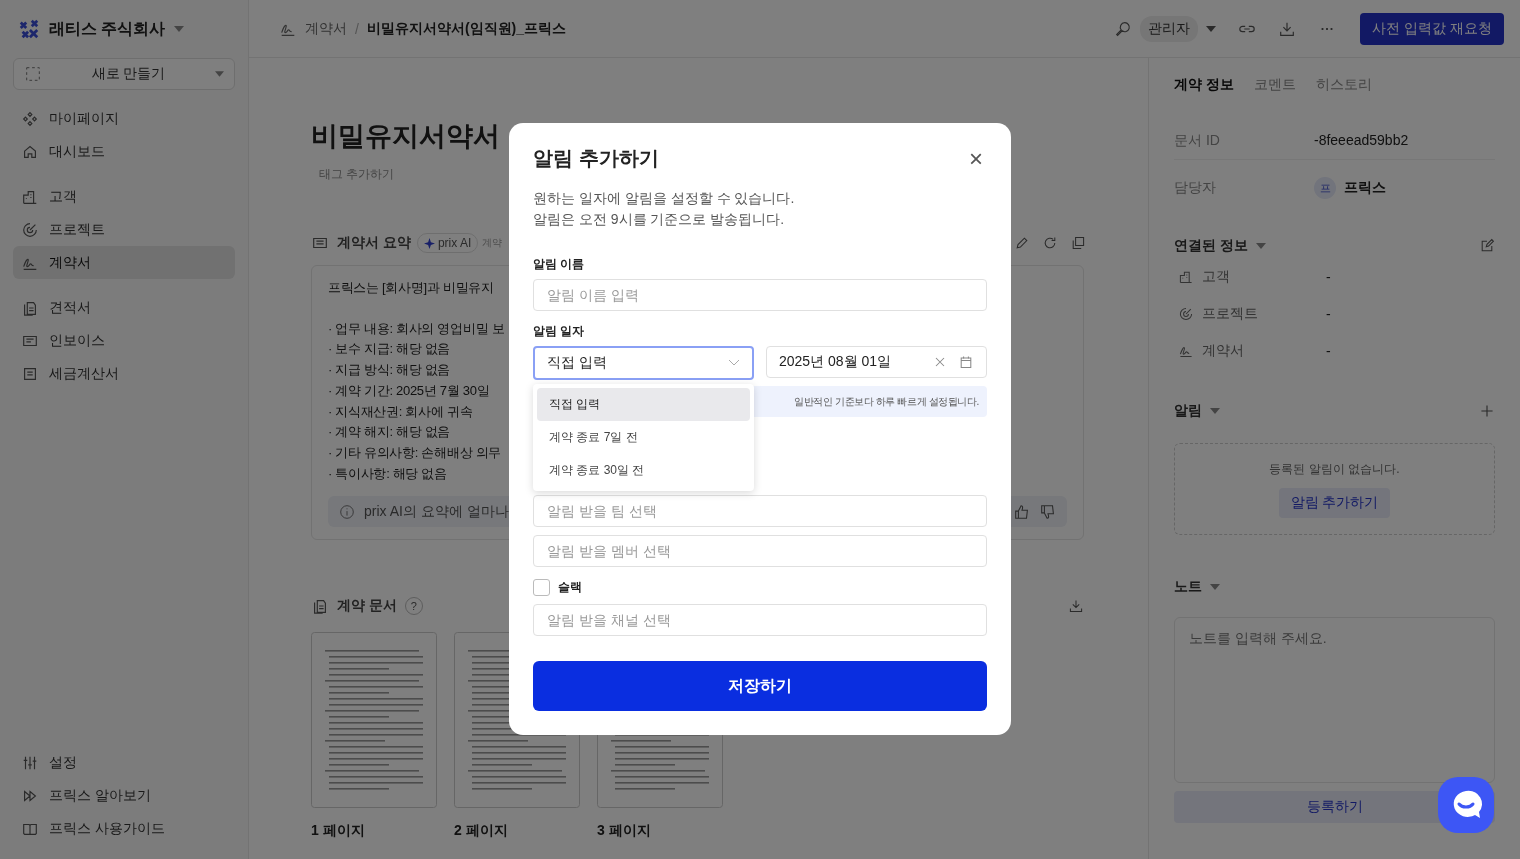 This screenshot has width=1520, height=859. Describe the element at coordinates (664, 198) in the screenshot. I see `modal-description: 원하는 일자에 알림을 설정할 수 있습니다.` at that location.